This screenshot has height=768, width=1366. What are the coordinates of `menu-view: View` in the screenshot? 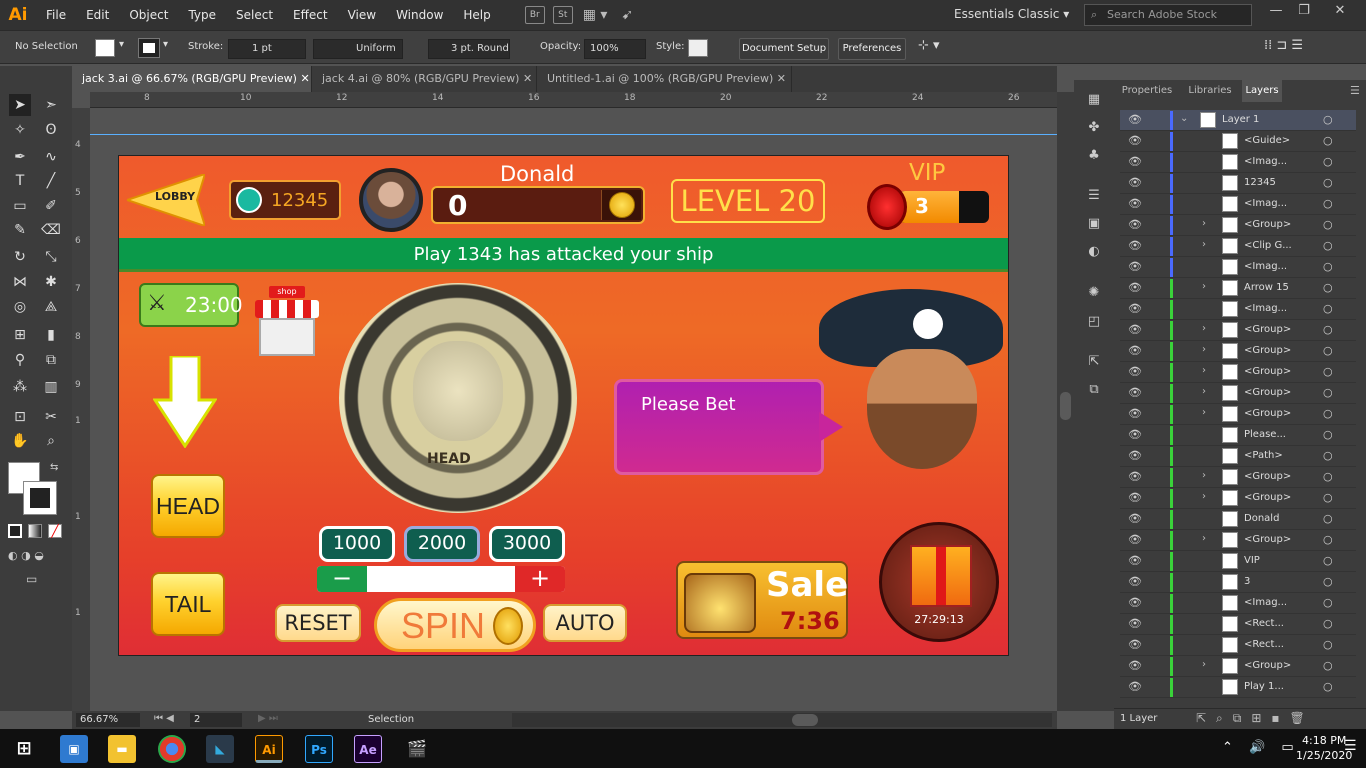 It's located at (362, 15).